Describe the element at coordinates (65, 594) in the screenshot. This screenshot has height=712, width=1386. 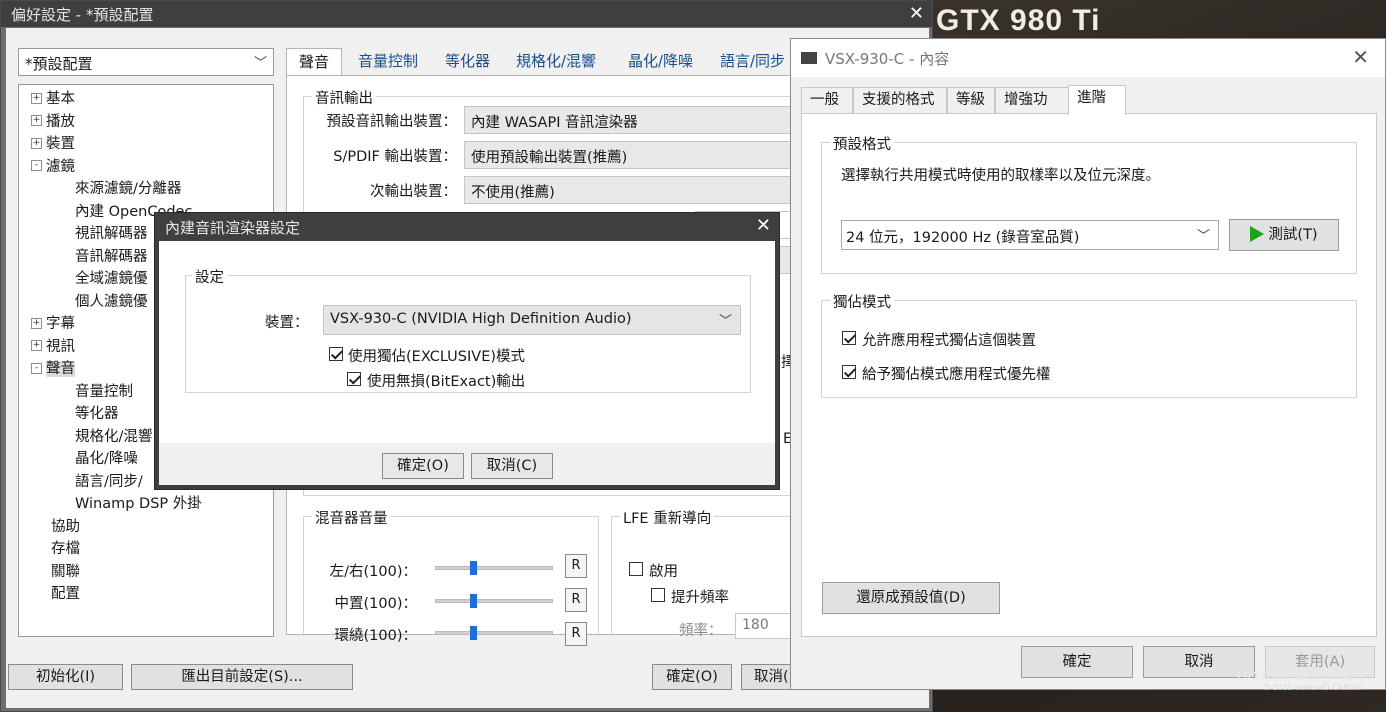
I see `tree-item-label: 配置` at that location.